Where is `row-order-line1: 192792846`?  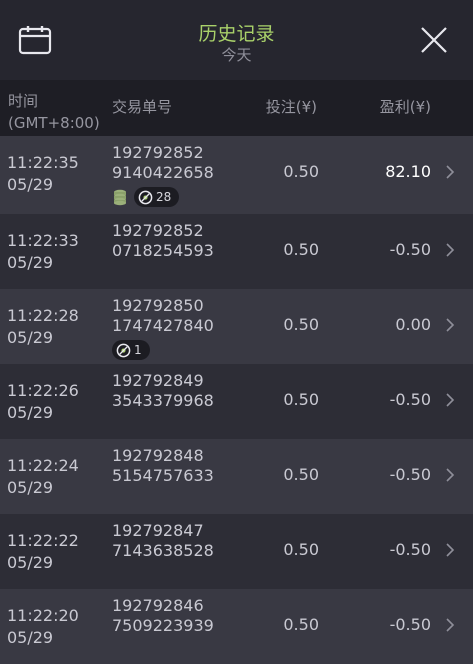
row-order-line1: 192792846 is located at coordinates (158, 605).